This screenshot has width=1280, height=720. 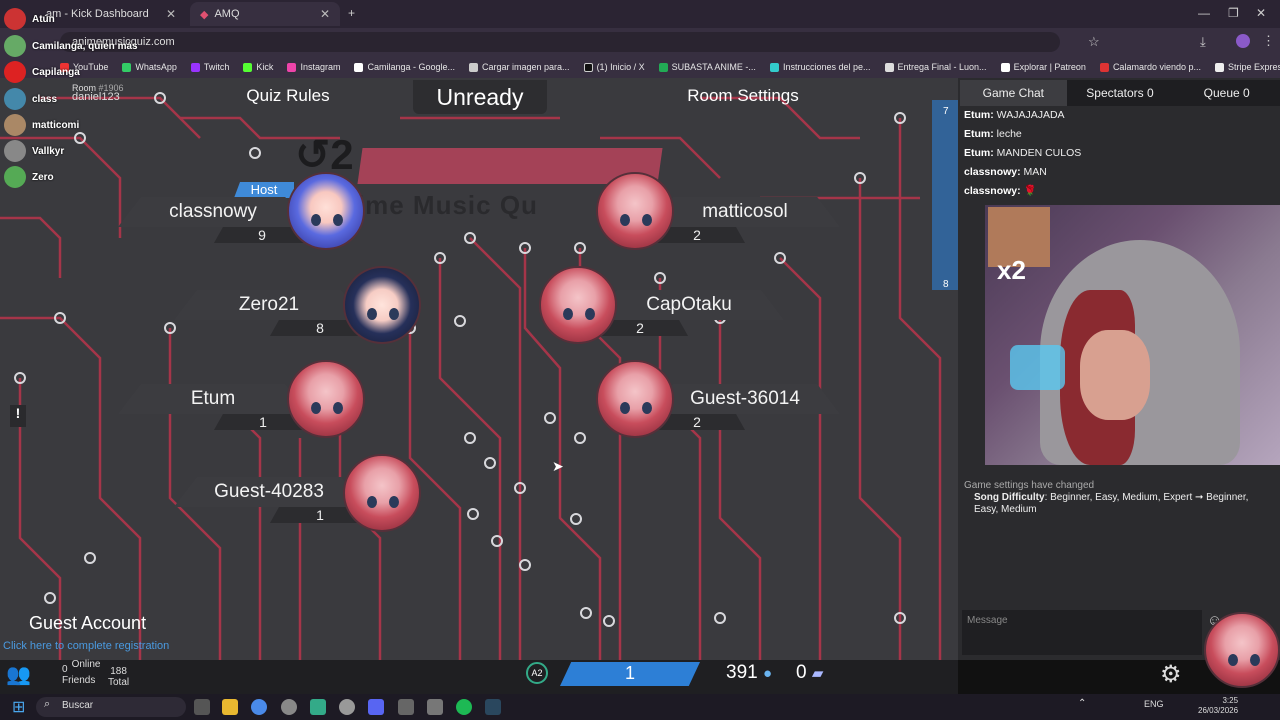 What do you see at coordinates (1082, 703) in the screenshot?
I see `tray-chevron-icon: ⌃` at bounding box center [1082, 703].